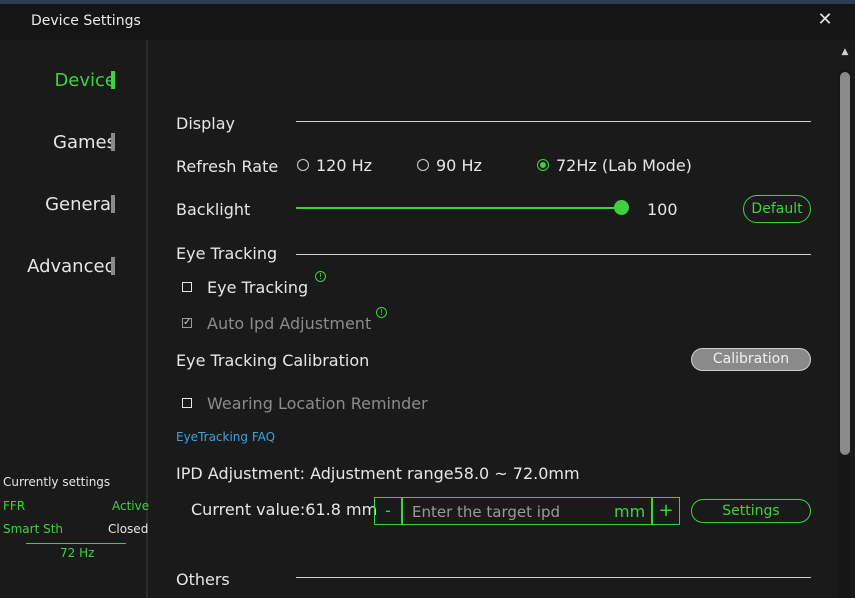  I want to click on auto-ipd-label: Auto Ipd Adjustment, so click(289, 323).